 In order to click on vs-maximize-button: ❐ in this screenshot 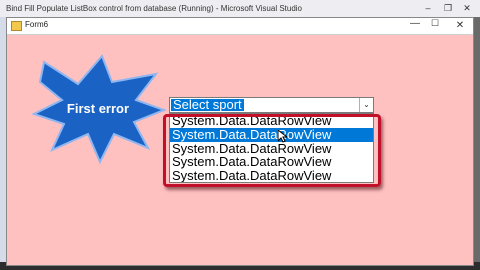, I will do `click(448, 8)`.